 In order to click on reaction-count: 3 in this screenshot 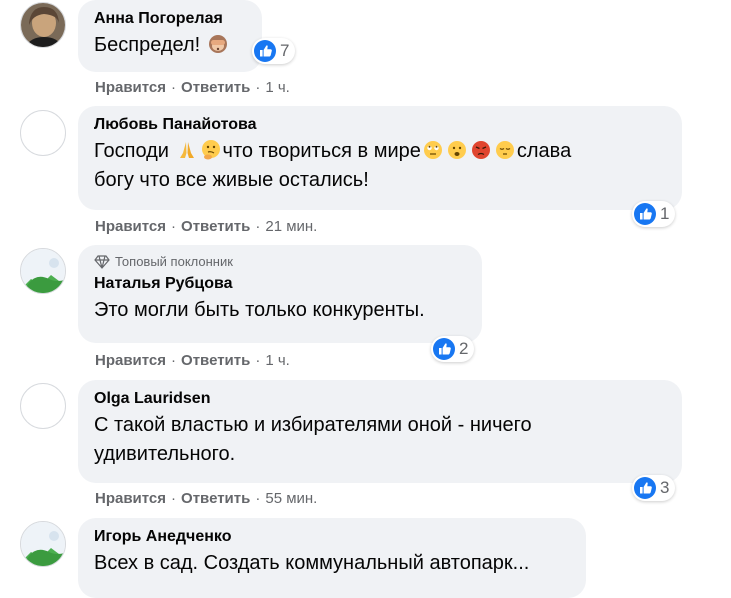, I will do `click(654, 488)`.